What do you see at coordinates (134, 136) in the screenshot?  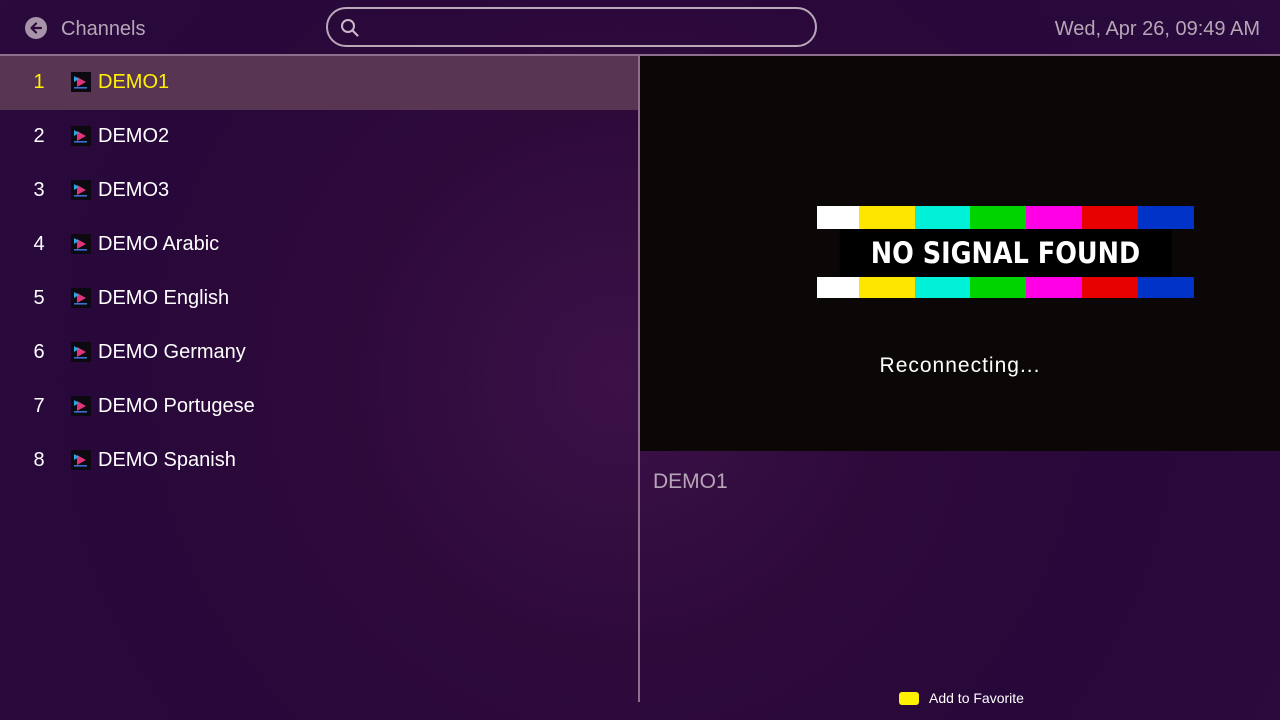 I see `channel-name: DEMO2` at bounding box center [134, 136].